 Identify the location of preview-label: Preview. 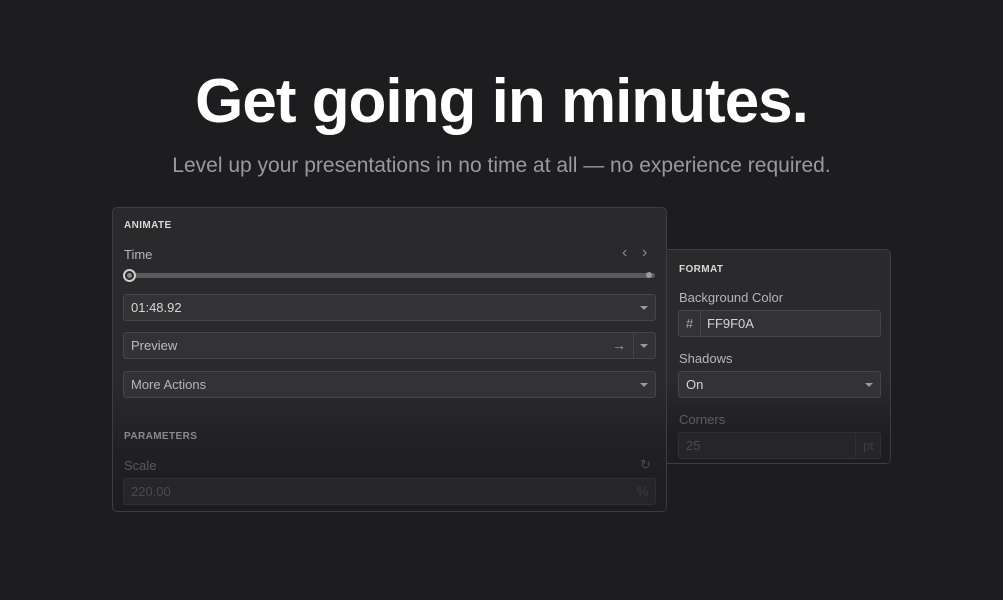
(154, 345).